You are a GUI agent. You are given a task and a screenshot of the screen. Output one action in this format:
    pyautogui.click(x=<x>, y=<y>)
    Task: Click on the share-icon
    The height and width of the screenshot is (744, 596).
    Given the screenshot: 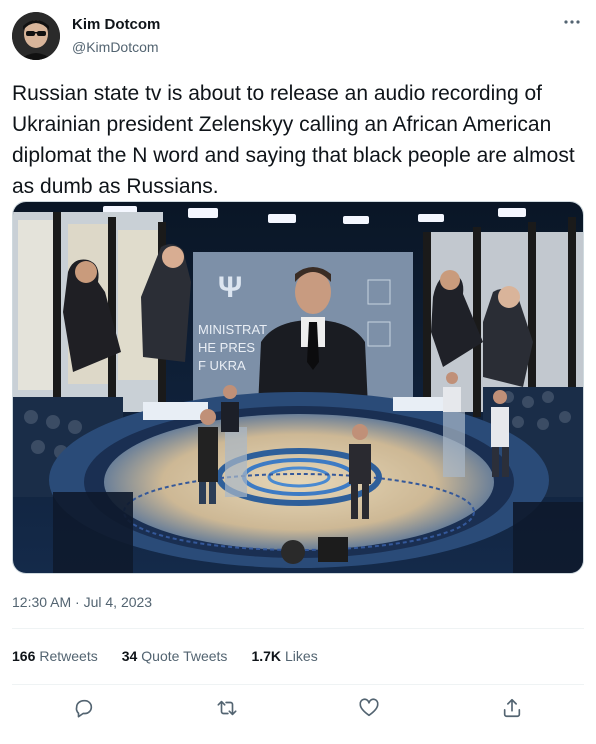 What is the action you would take?
    pyautogui.click(x=512, y=708)
    